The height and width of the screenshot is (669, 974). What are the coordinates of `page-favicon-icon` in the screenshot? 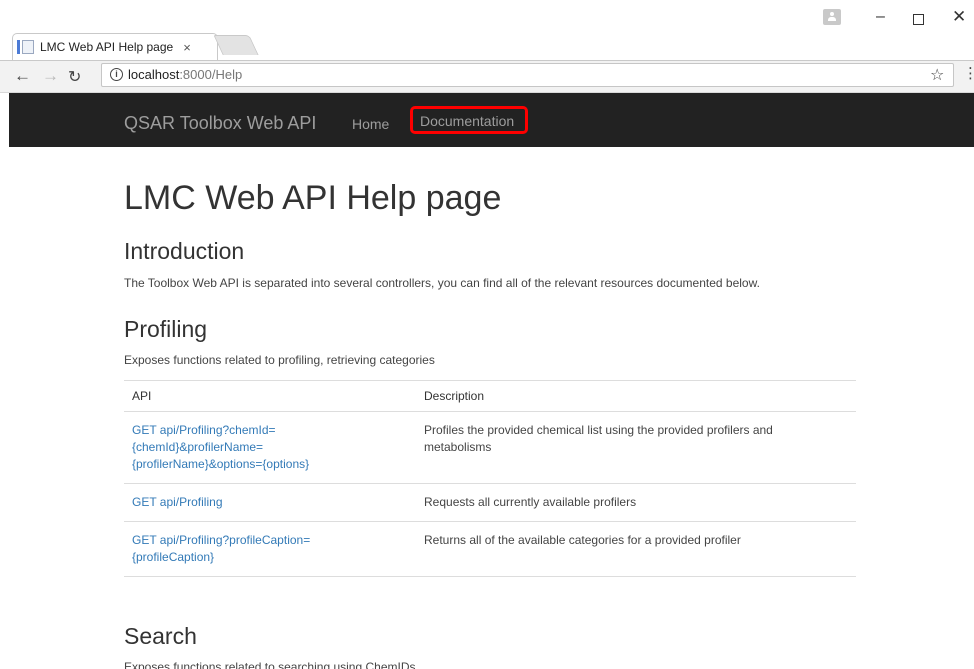 It's located at (25, 47).